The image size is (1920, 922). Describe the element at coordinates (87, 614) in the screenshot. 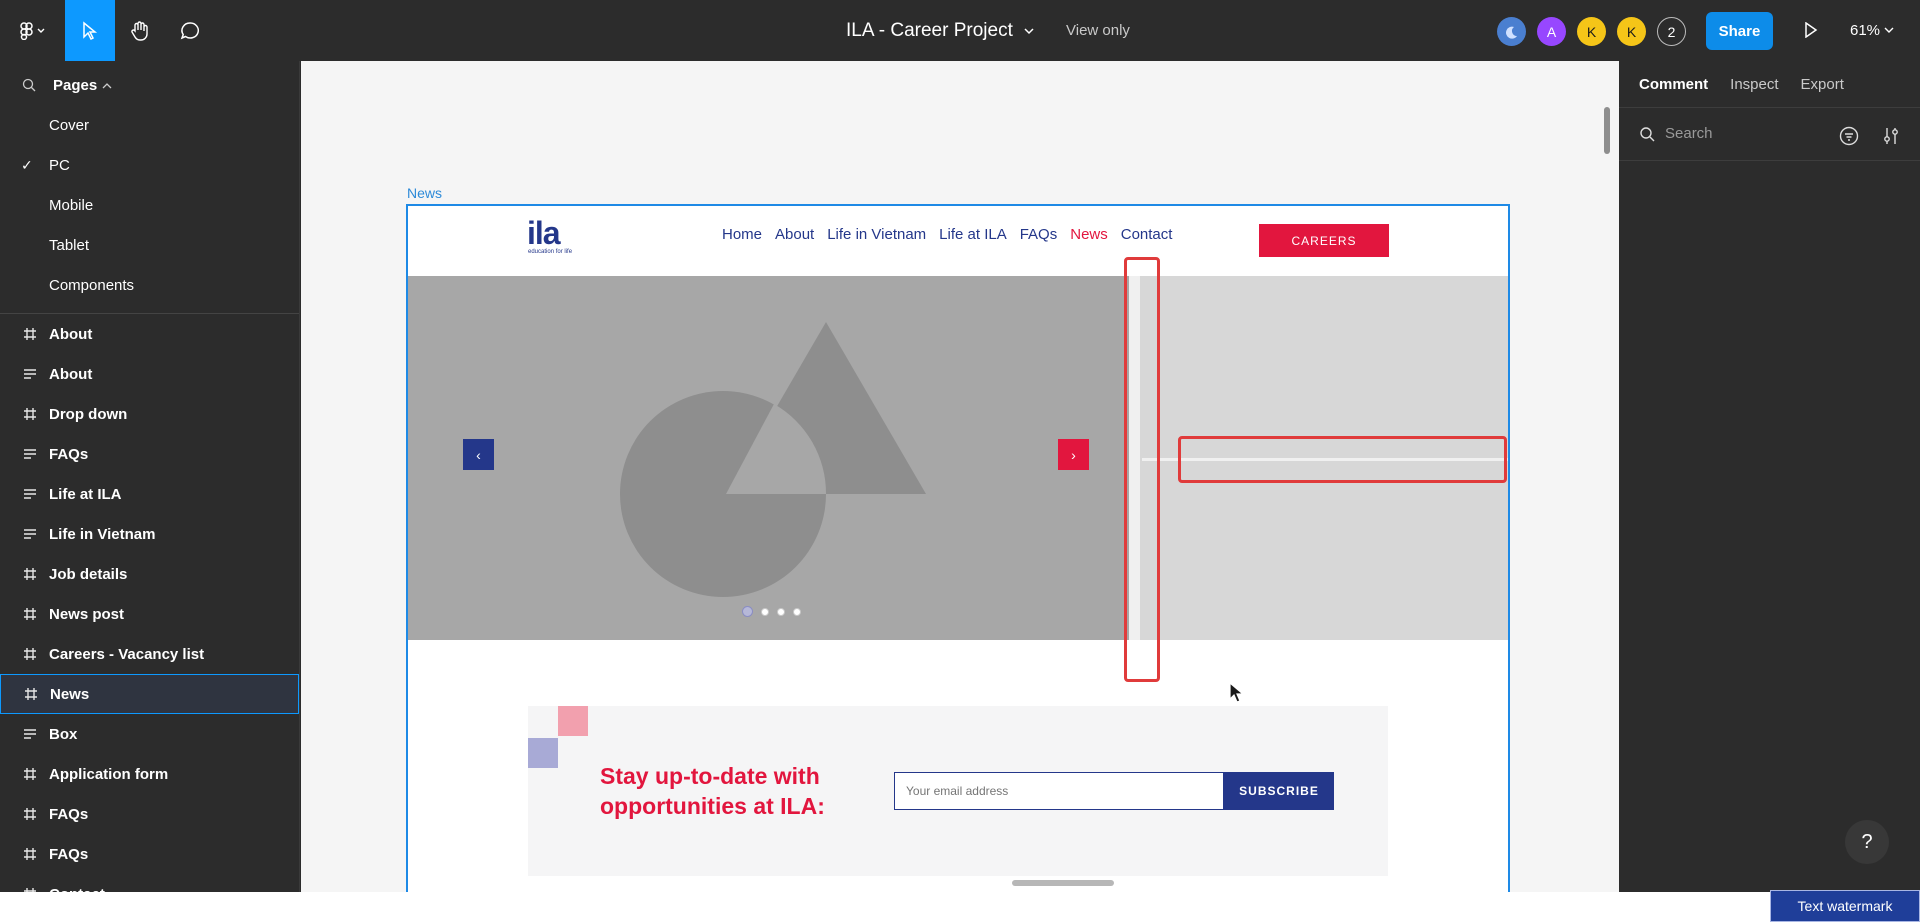

I see `layer-item-label: News post` at that location.